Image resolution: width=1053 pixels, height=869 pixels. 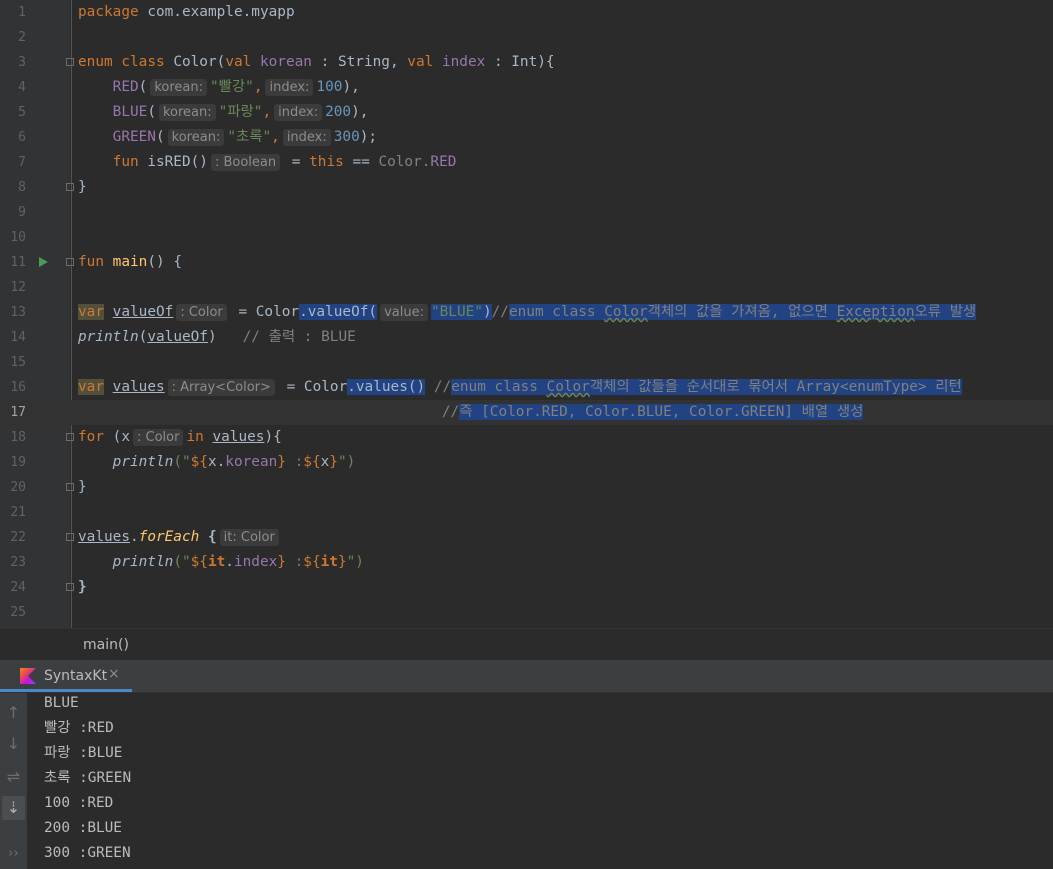 What do you see at coordinates (83, 753) in the screenshot?
I see `console-line: 파랑 :BLUE` at bounding box center [83, 753].